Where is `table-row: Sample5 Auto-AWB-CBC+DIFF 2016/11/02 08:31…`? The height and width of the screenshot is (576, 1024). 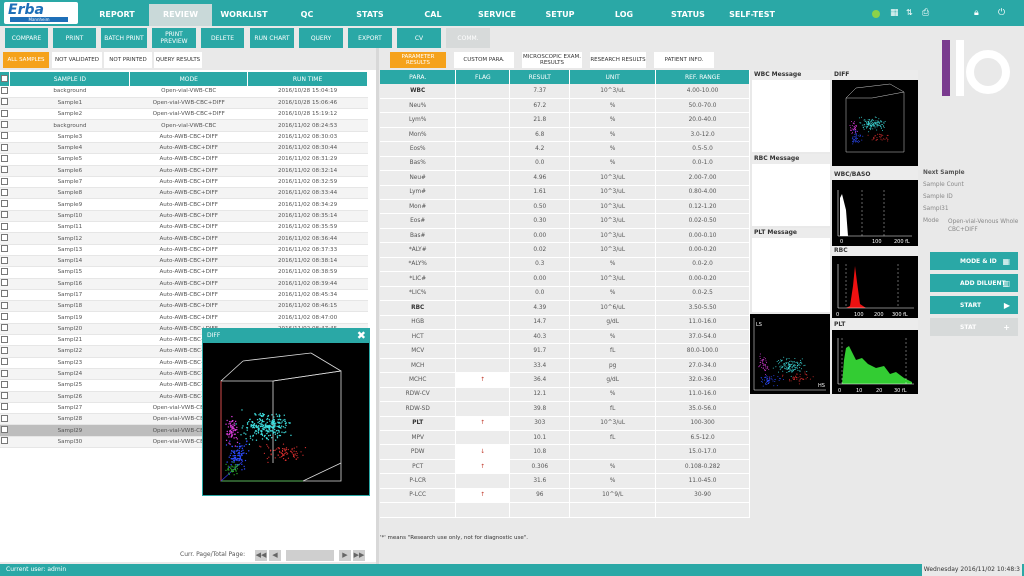
table-row: Sample5 Auto-AWB-CBC+DIFF 2016/11/02 08:31… is located at coordinates (184, 159).